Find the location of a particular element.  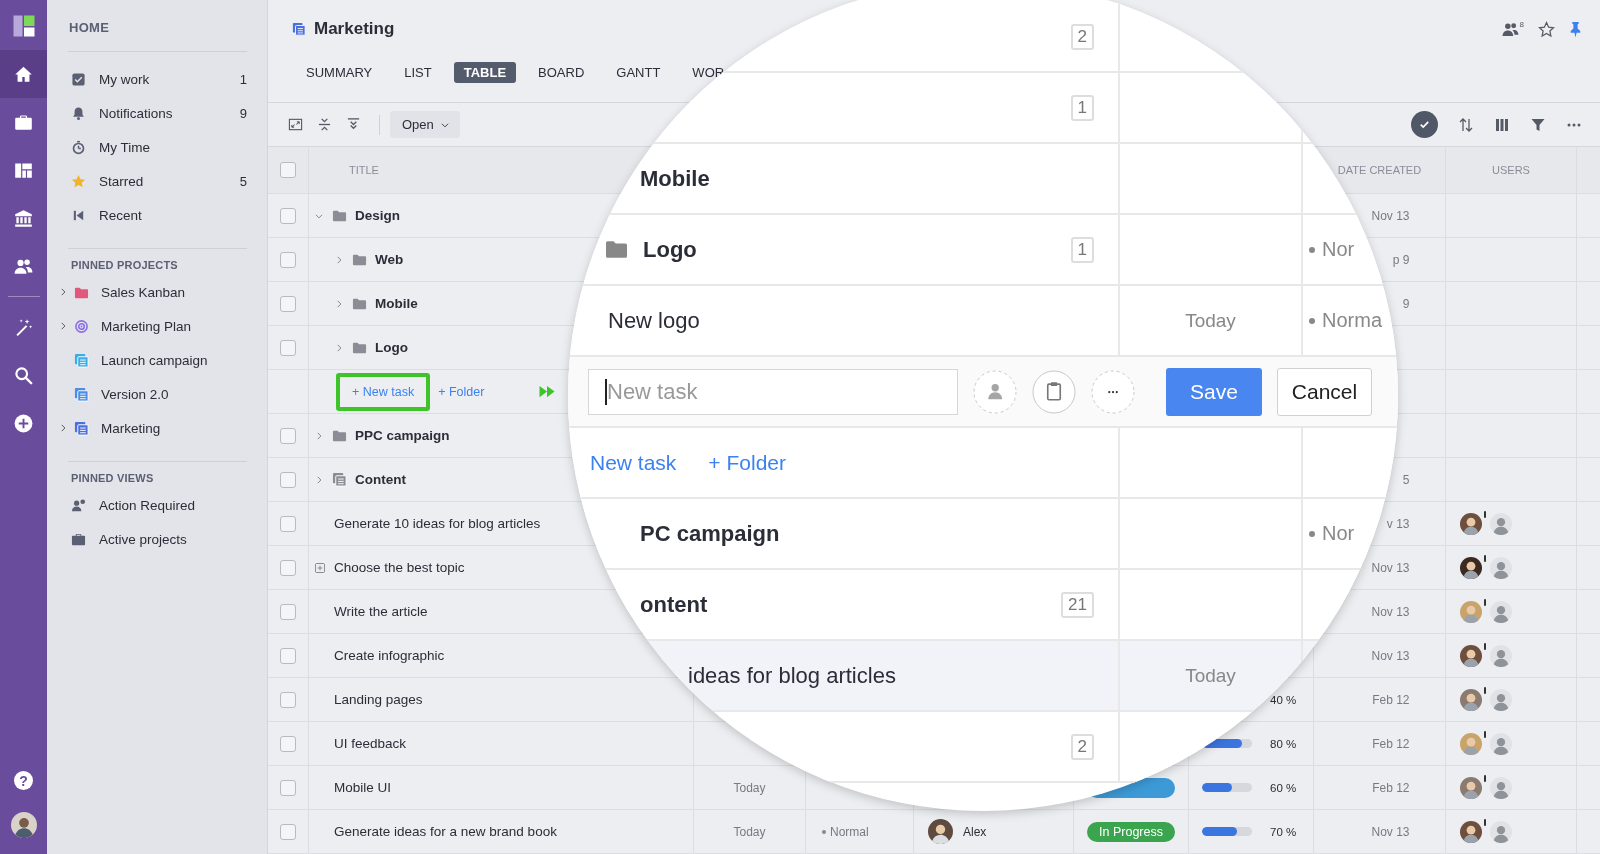

task-title: Generate ideas for a new brand book is located at coordinates (445, 831).